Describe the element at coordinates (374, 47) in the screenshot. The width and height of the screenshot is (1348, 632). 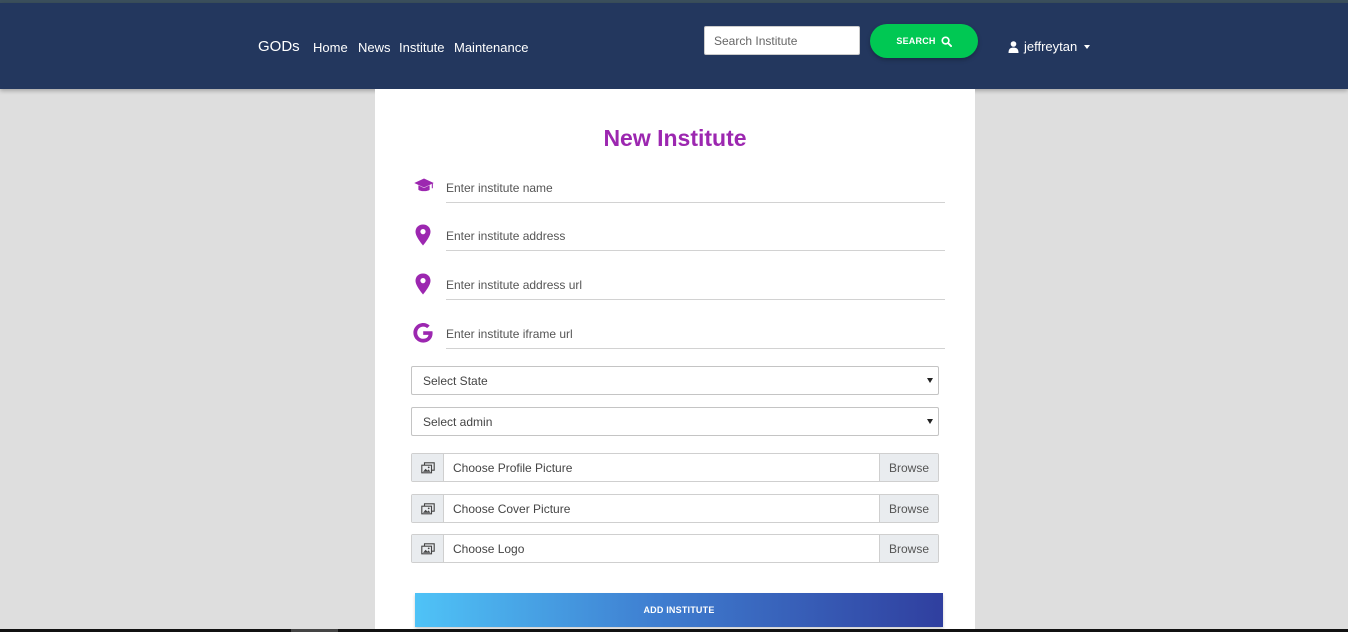
I see `nav-news: News` at that location.